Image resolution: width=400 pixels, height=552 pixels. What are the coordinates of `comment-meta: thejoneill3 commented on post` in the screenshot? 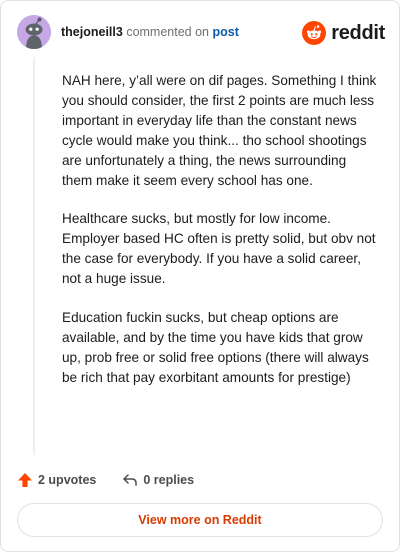 It's located at (150, 32).